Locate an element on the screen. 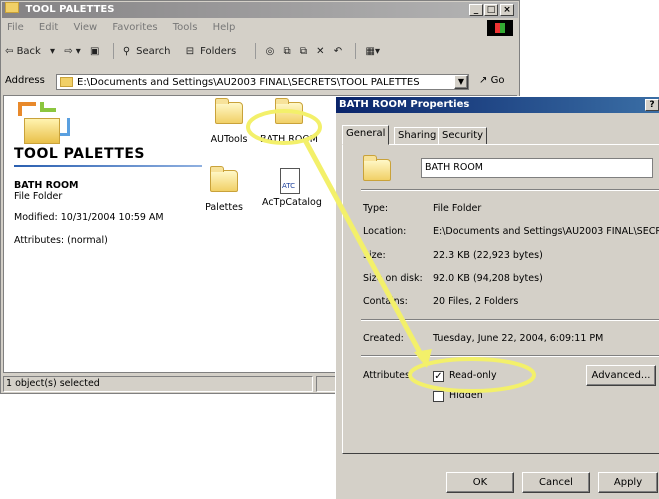 This screenshot has width=659, height=499. menu-tools: Tools is located at coordinates (185, 27).